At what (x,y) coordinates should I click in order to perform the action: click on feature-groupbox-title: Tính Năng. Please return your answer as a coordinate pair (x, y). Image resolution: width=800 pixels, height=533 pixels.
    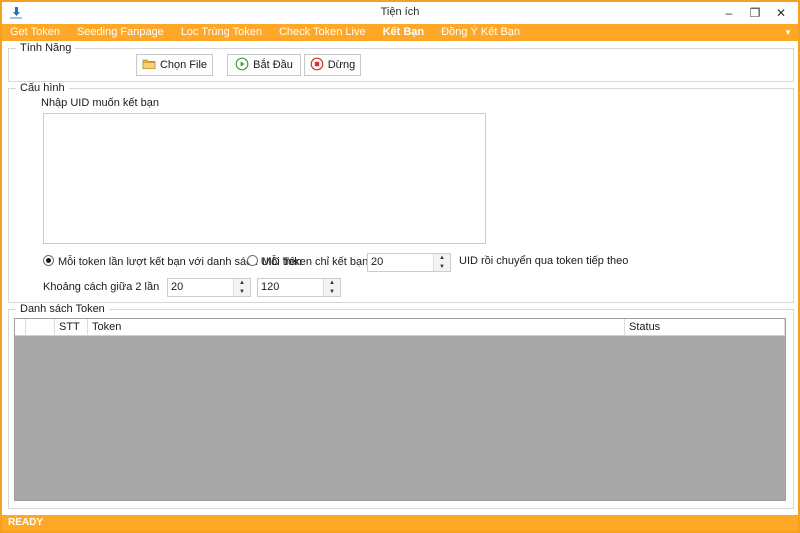
    Looking at the image, I should click on (46, 48).